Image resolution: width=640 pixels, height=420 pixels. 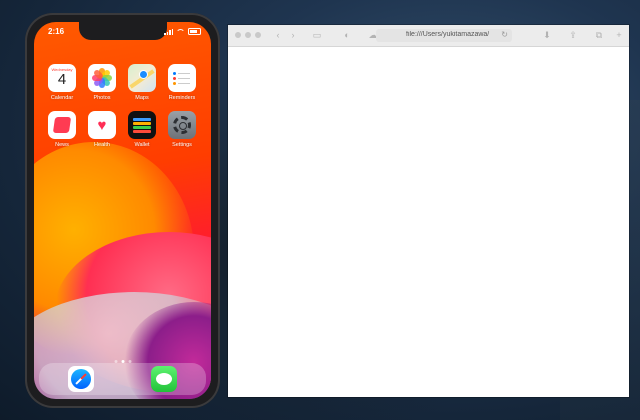 I want to click on calendar-date: 4, so click(x=62, y=79).